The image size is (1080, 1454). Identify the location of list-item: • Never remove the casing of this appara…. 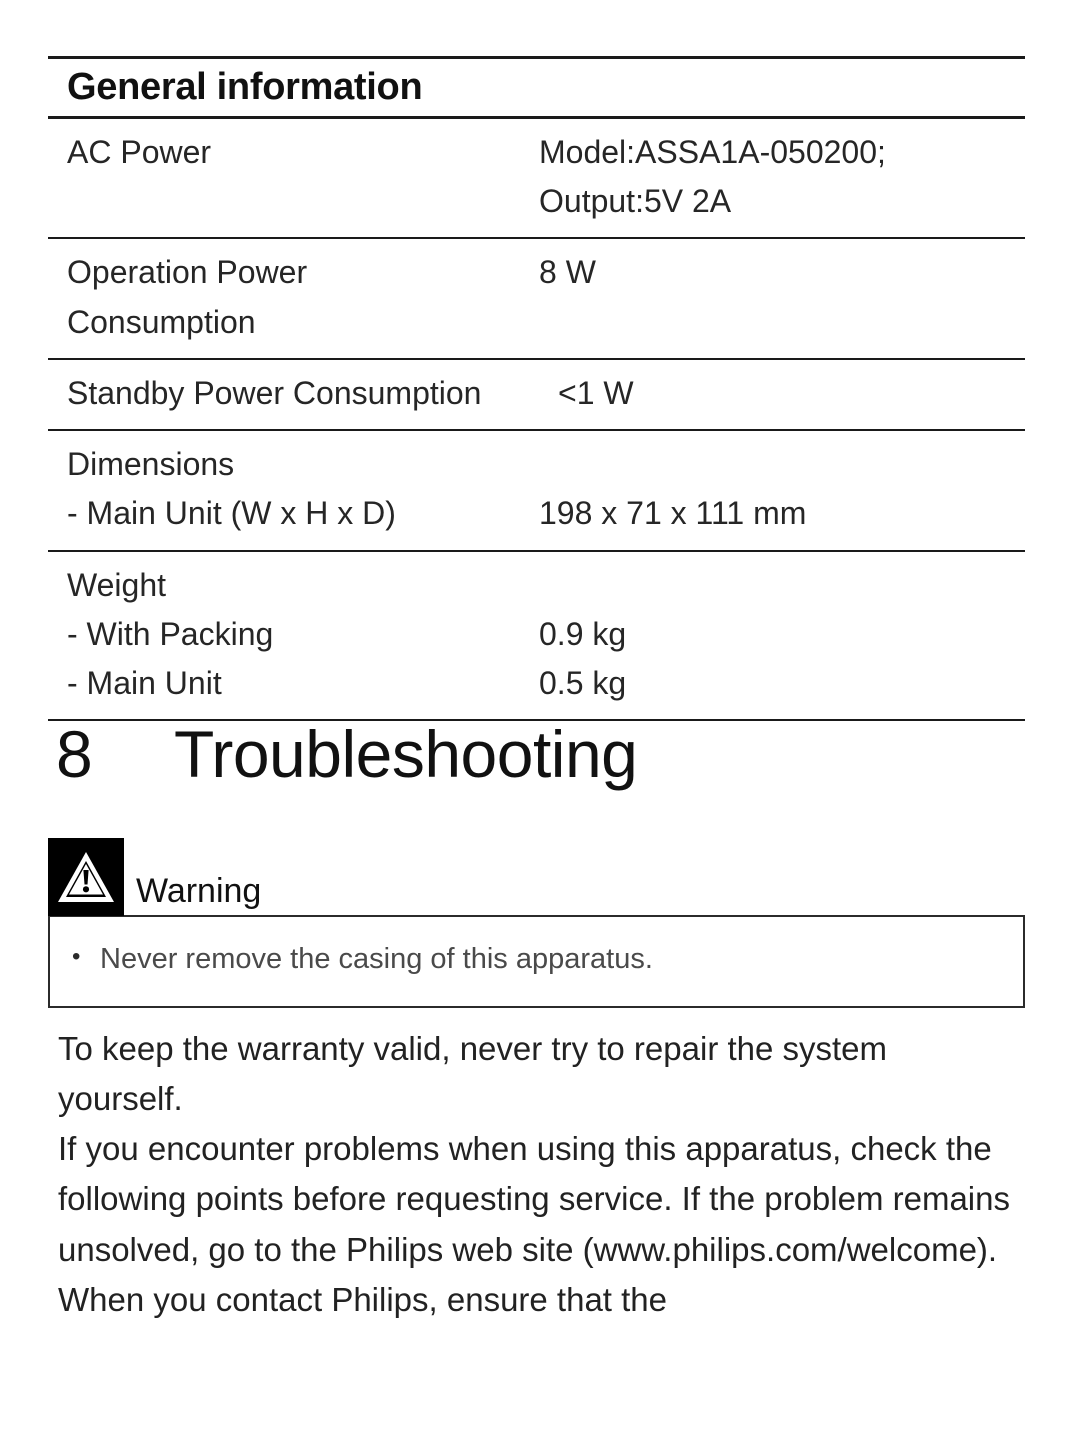
(536, 959).